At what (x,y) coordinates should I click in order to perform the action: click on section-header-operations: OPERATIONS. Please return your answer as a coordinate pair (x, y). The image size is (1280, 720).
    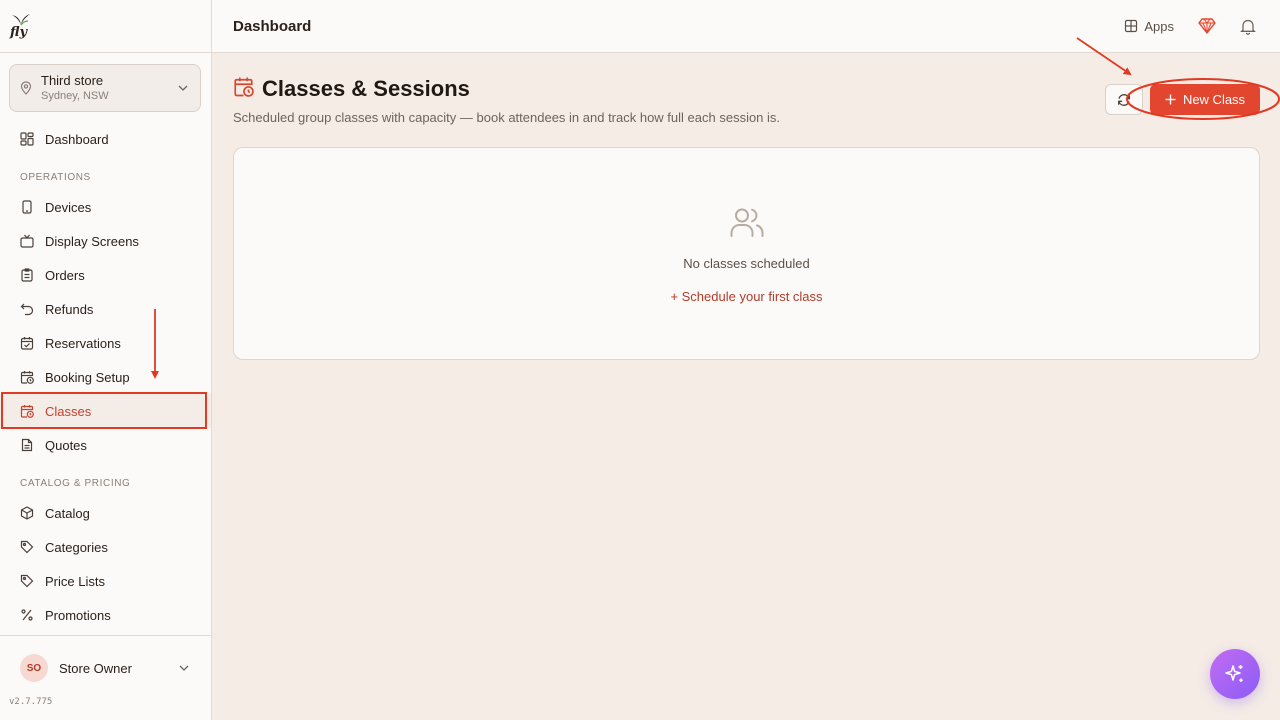
    Looking at the image, I should click on (55, 177).